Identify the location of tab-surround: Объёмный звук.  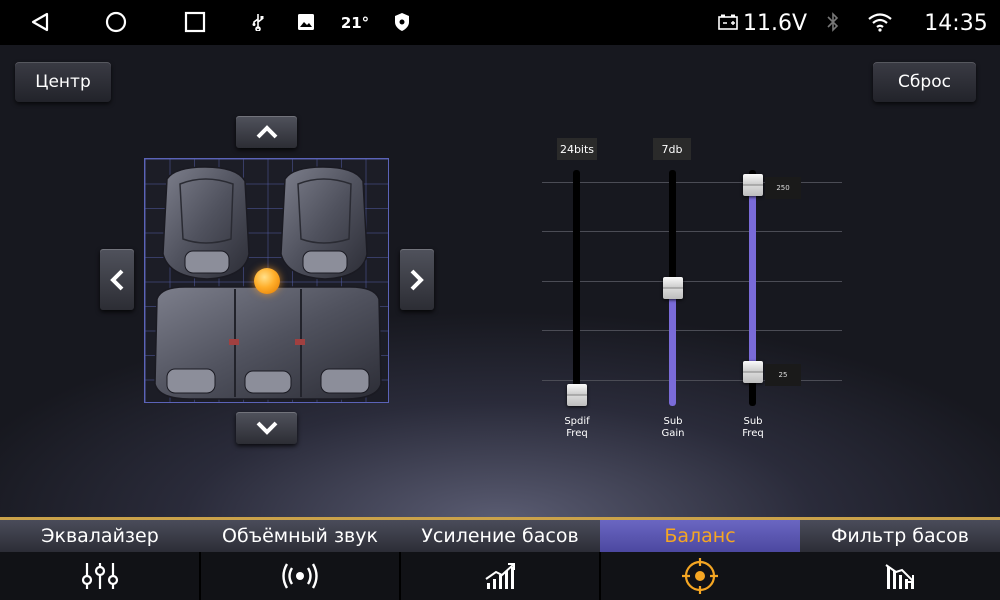
(300, 560).